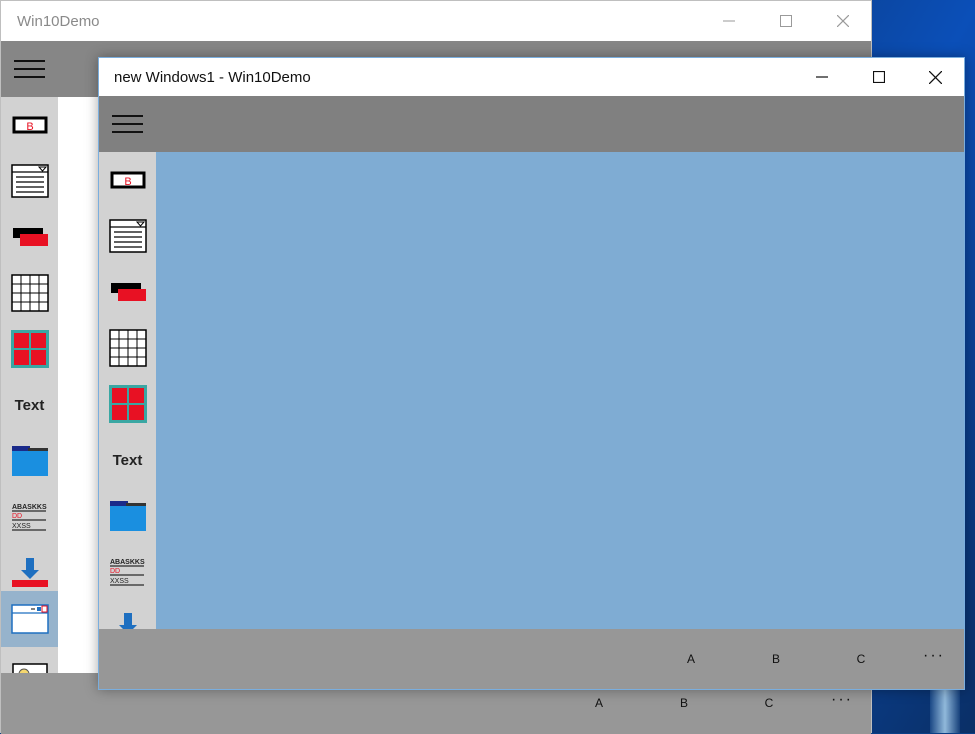 The image size is (975, 734). I want to click on nav-item-download-control, so click(127, 614).